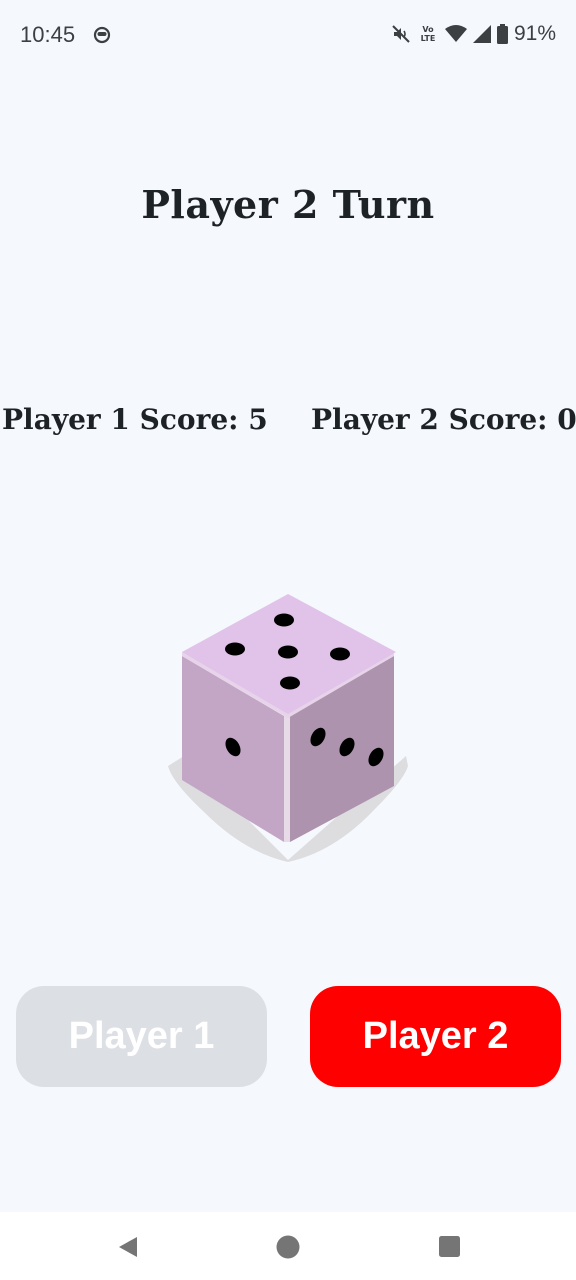  Describe the element at coordinates (288, 204) in the screenshot. I see `turn-title: Player 2 Turn` at that location.